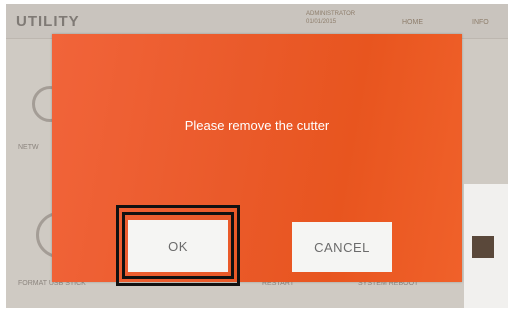 The width and height of the screenshot is (514, 314). What do you see at coordinates (178, 245) in the screenshot?
I see `highlight-frame-inner` at bounding box center [178, 245].